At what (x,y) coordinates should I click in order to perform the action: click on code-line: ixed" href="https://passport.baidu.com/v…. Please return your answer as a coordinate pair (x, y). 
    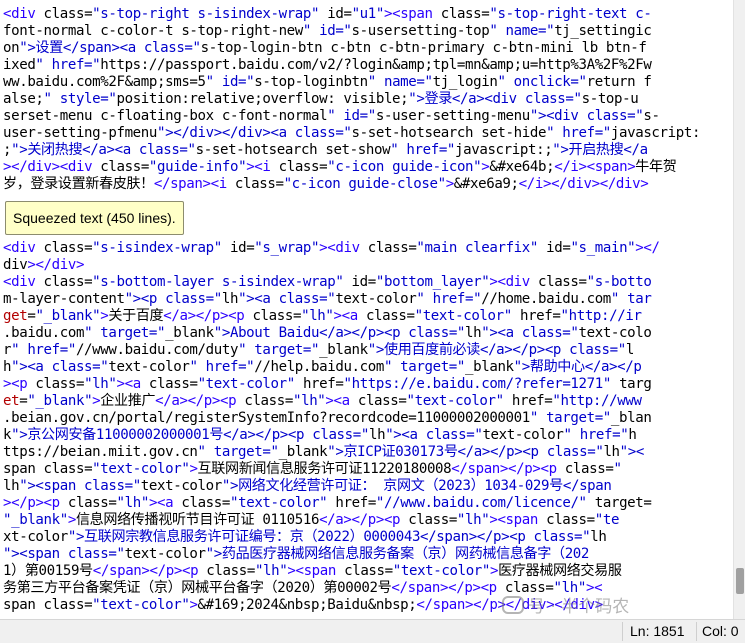
    Looking at the image, I should click on (327, 65).